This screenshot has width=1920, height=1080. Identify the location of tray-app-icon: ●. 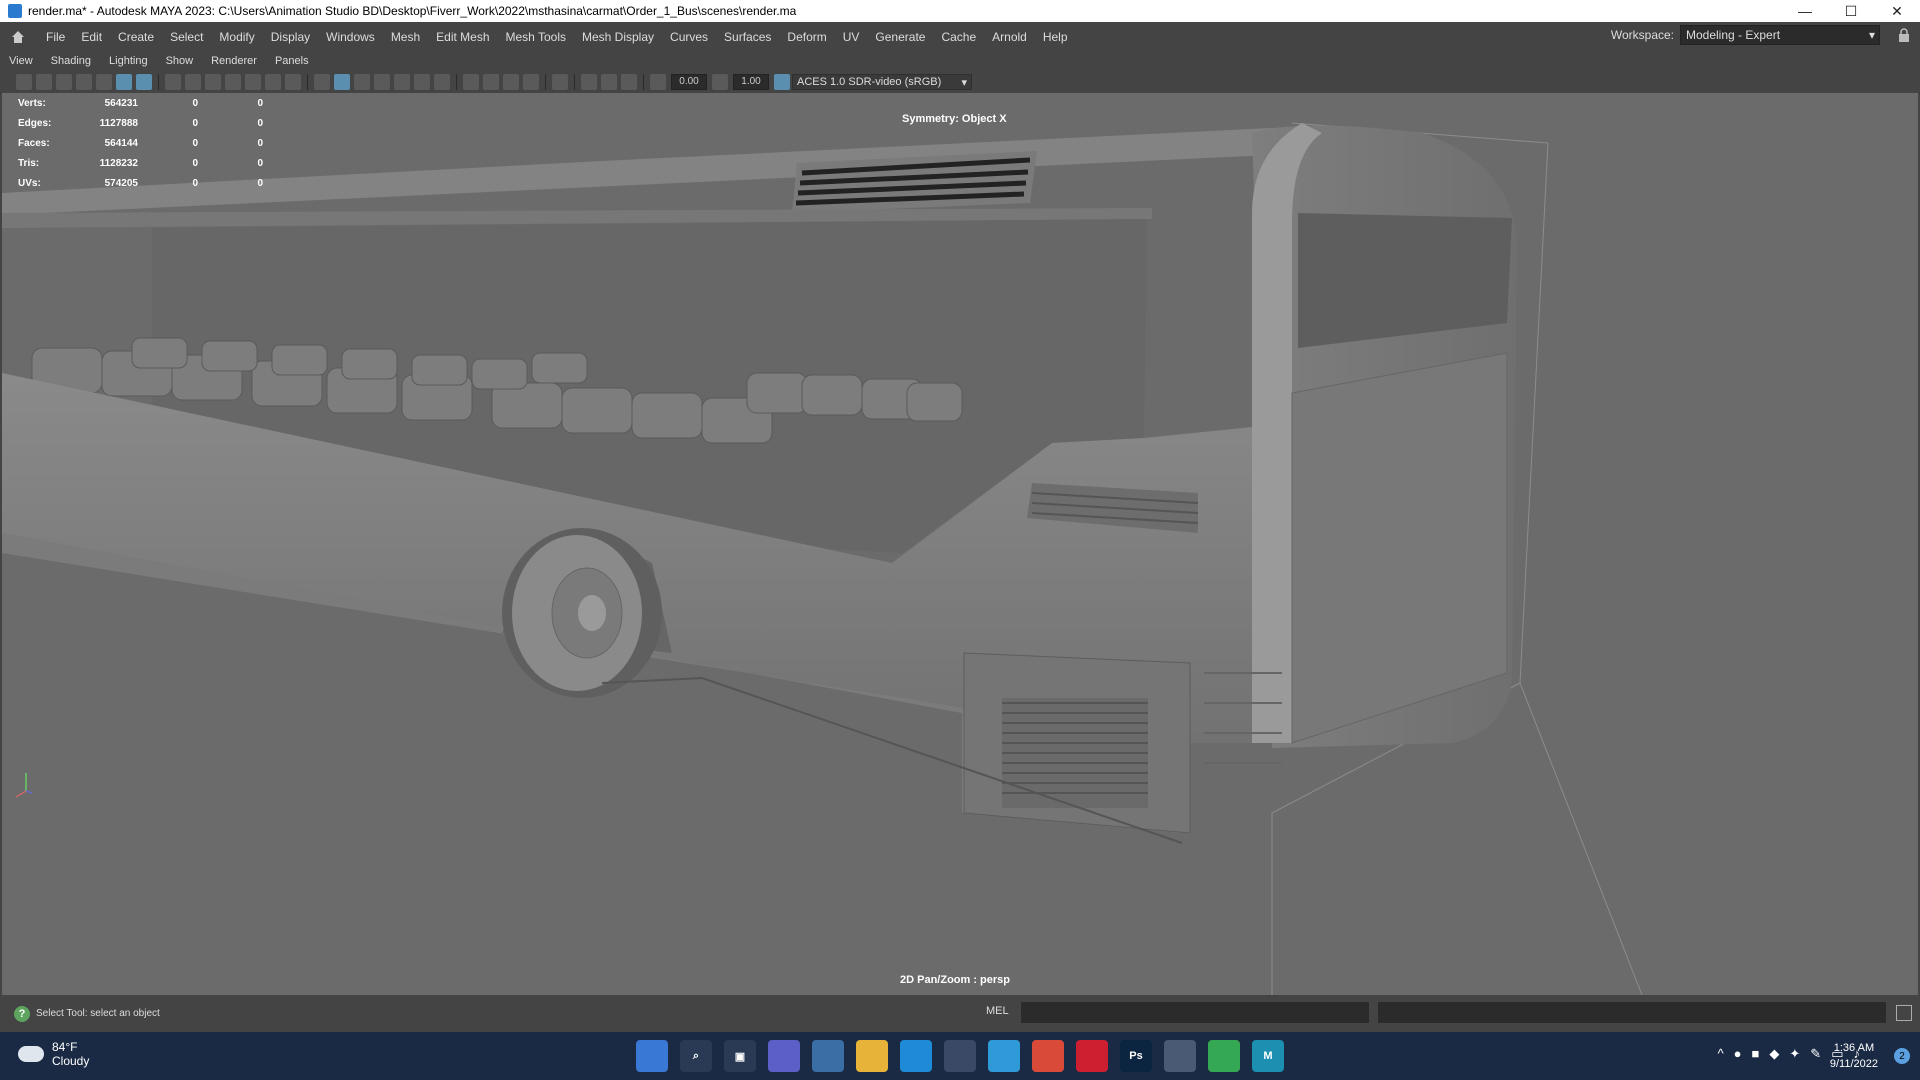
(1738, 1054).